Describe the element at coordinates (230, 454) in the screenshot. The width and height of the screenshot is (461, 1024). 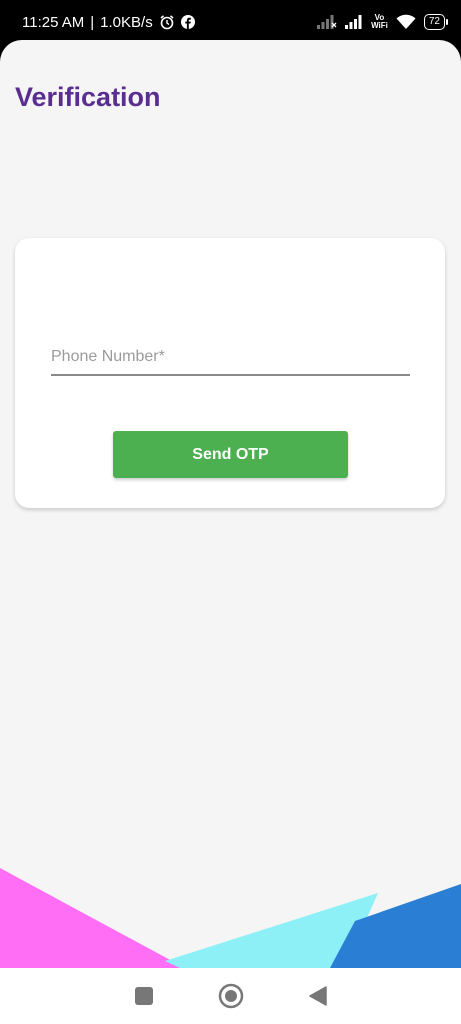
I see `send-otp-button: Send OTP` at that location.